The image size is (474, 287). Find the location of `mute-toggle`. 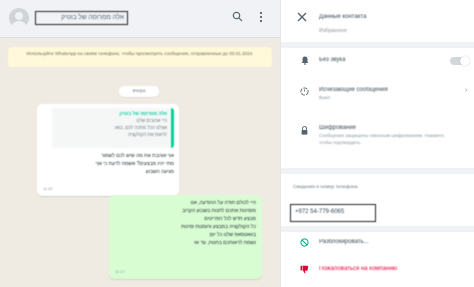

mute-toggle is located at coordinates (460, 61).